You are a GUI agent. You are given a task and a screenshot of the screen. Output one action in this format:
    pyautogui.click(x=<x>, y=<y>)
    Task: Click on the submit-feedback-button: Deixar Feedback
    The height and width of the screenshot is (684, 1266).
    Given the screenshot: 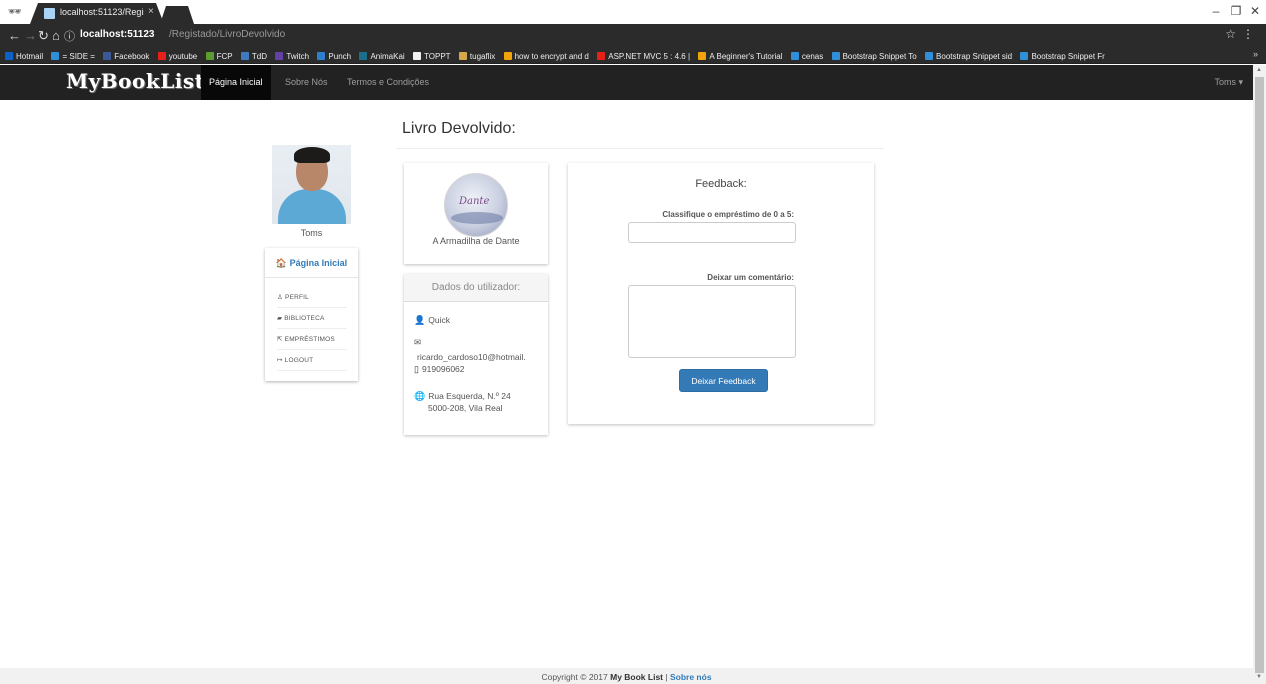 What is the action you would take?
    pyautogui.click(x=723, y=380)
    